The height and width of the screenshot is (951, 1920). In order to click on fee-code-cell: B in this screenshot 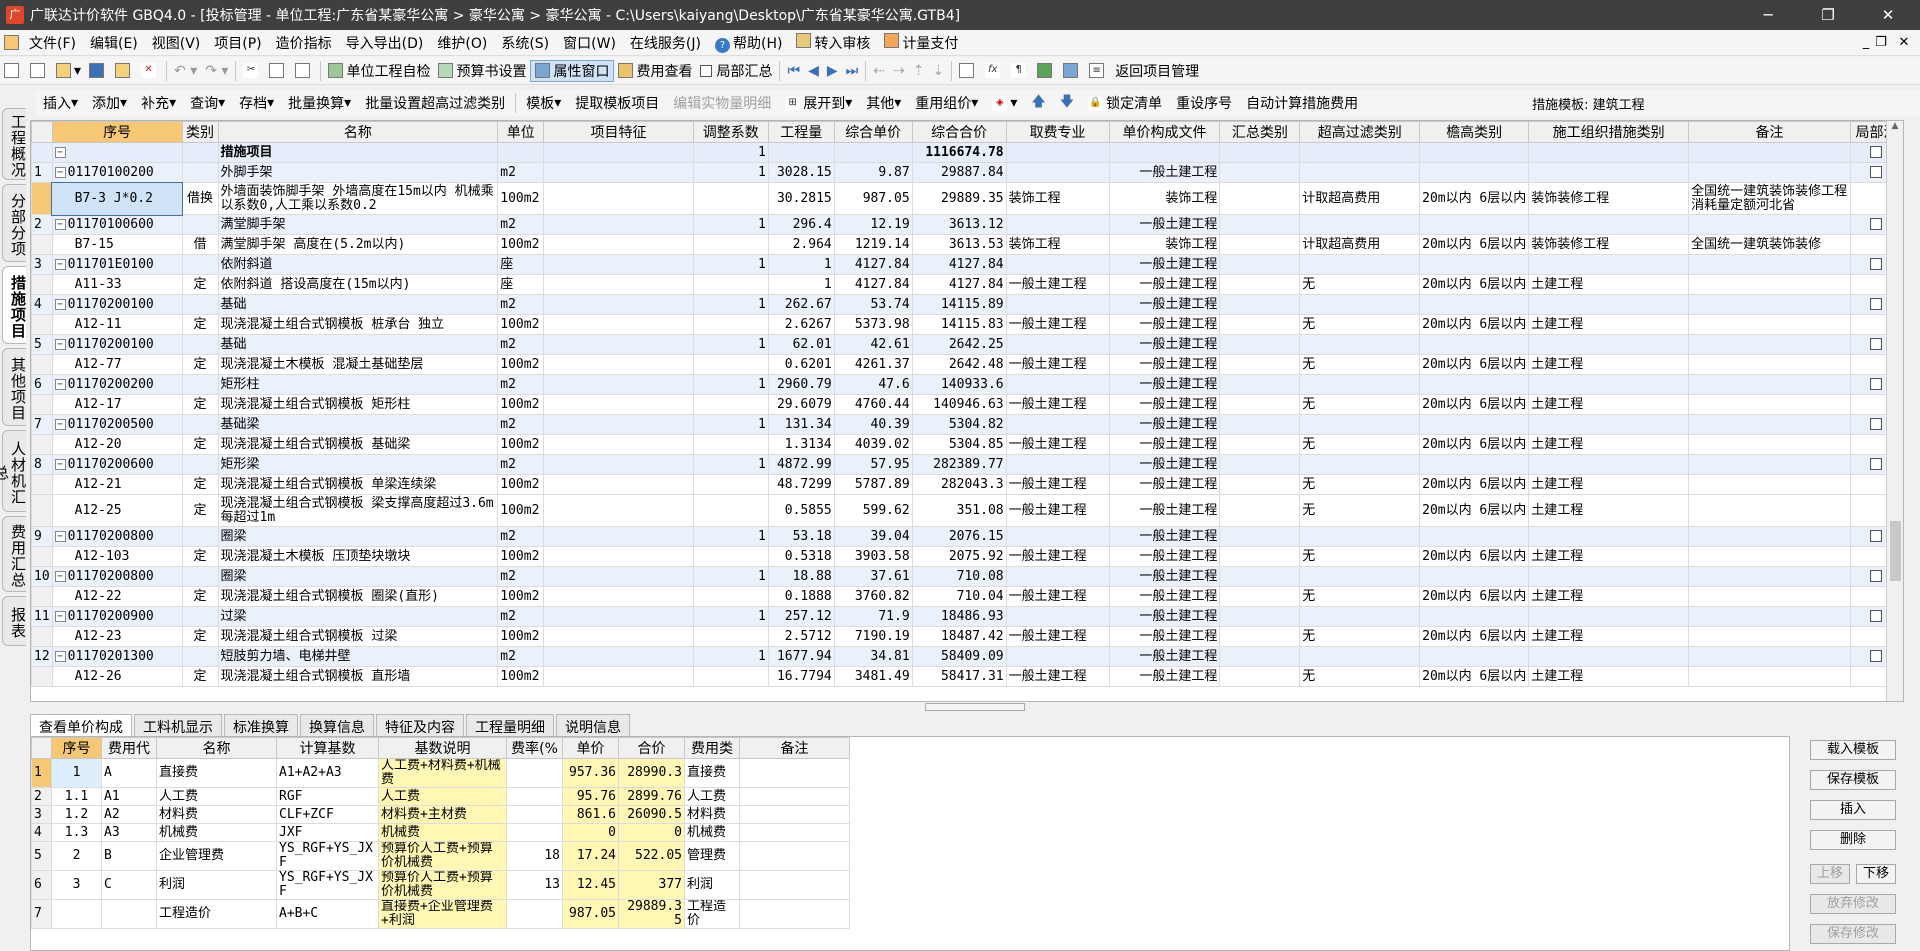, I will do `click(129, 856)`.